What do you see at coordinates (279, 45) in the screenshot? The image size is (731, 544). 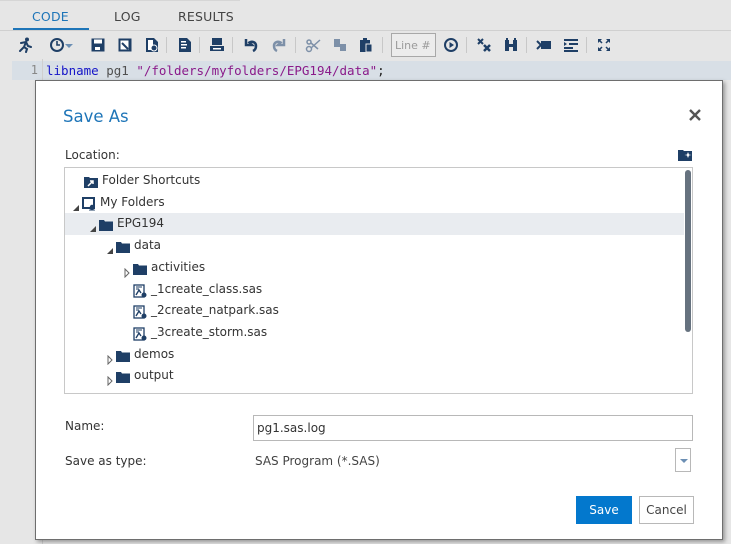 I see `redo-icon` at bounding box center [279, 45].